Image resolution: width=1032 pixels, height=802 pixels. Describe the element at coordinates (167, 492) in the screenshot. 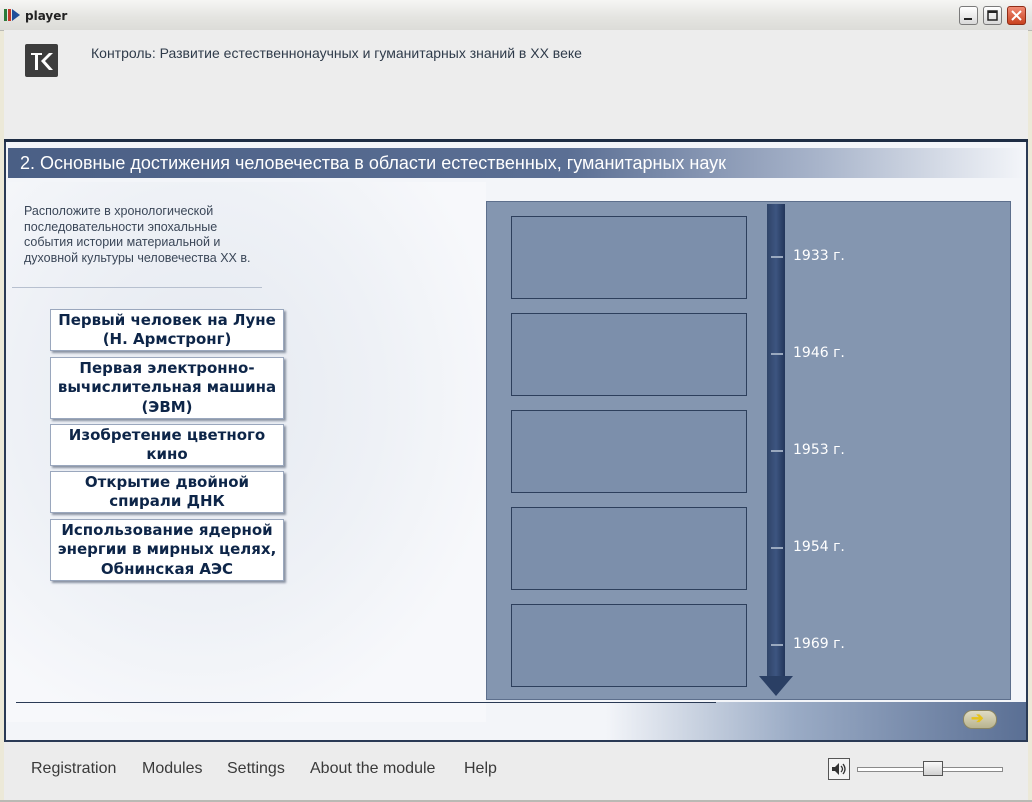

I see `event-card: Открытие двойной спирали ДНК` at that location.